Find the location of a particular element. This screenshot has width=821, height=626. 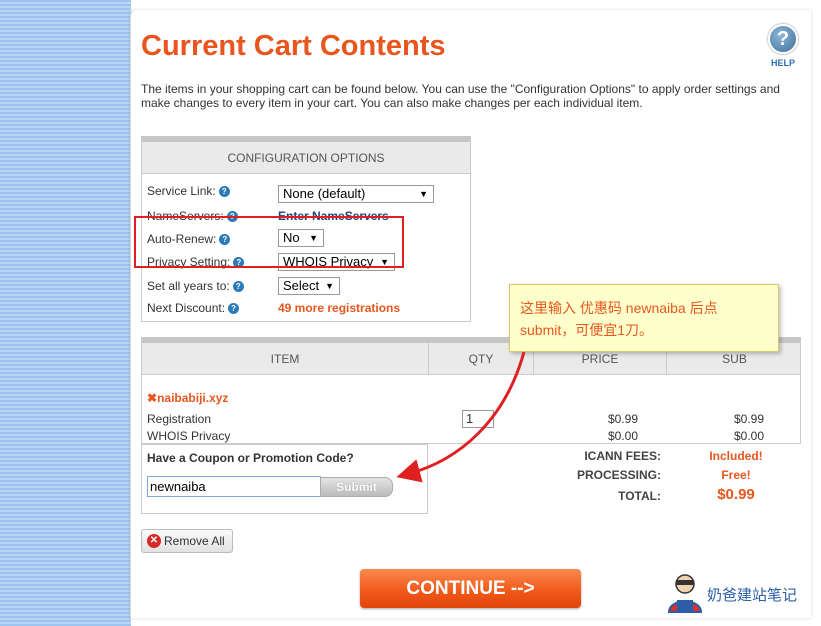

icann-value: Included! is located at coordinates (736, 456).